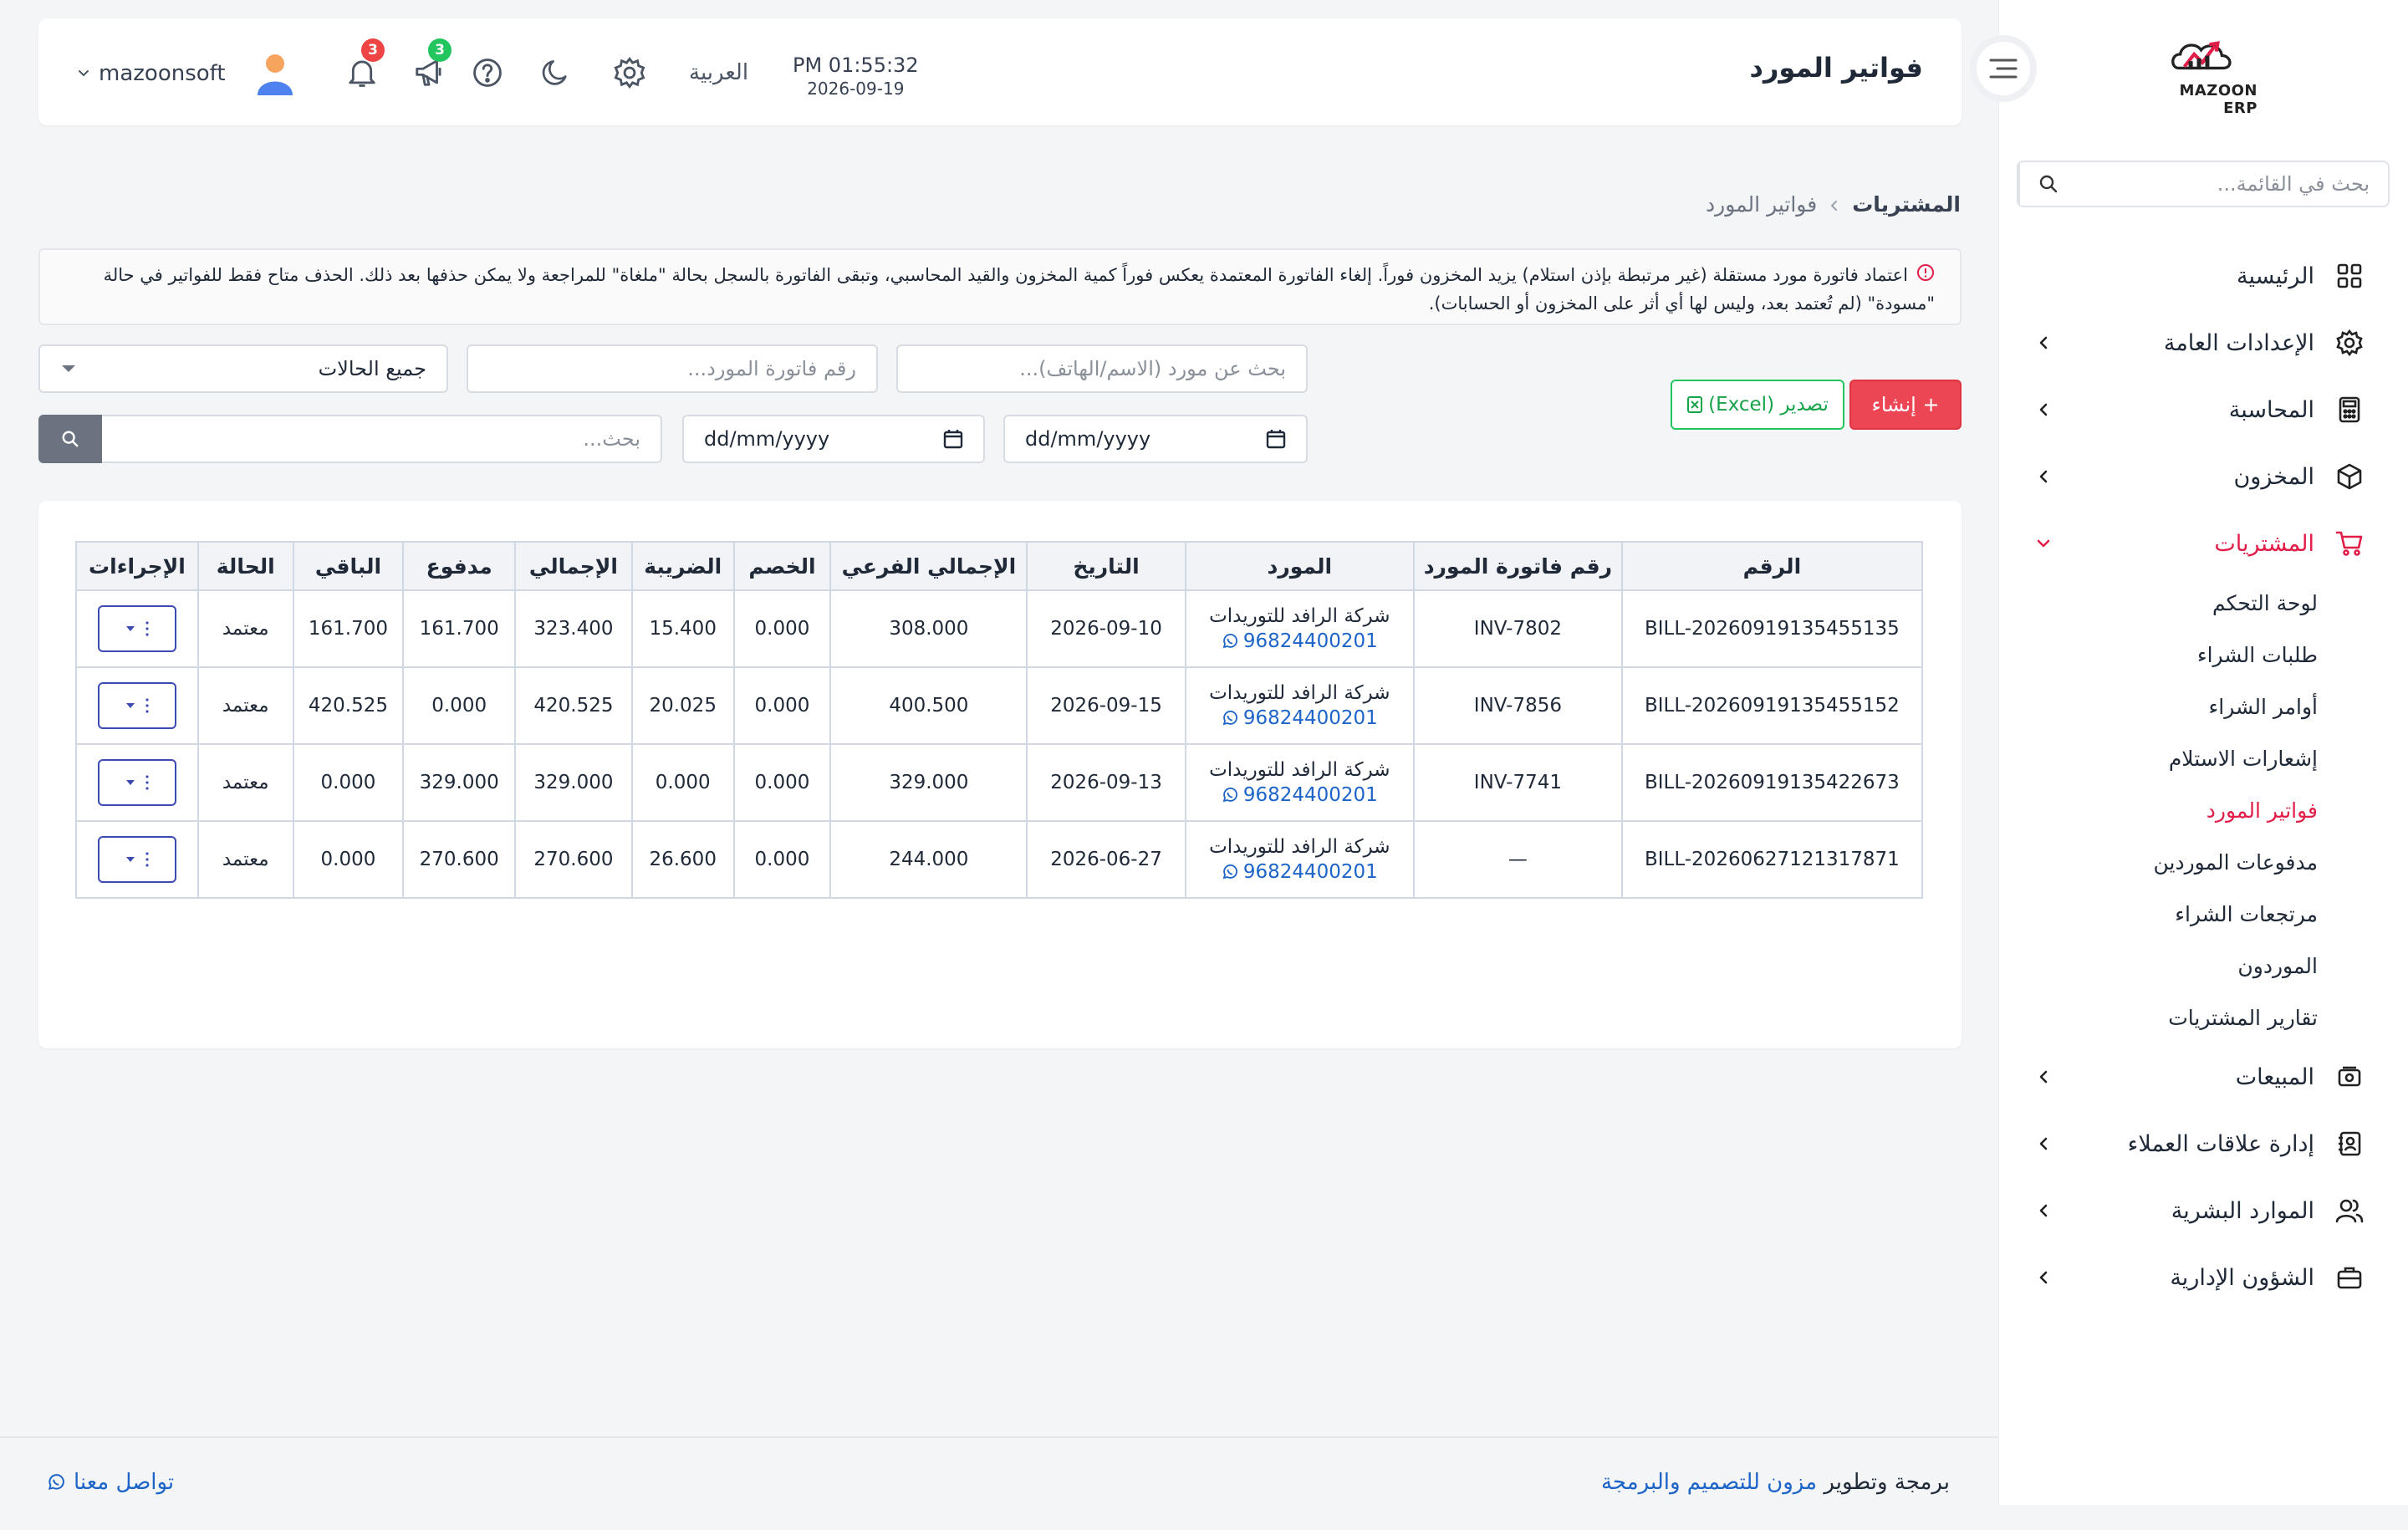 The width and height of the screenshot is (2408, 1530). Describe the element at coordinates (833, 439) in the screenshot. I see `date-from-input: dd/mm/yyyy` at that location.